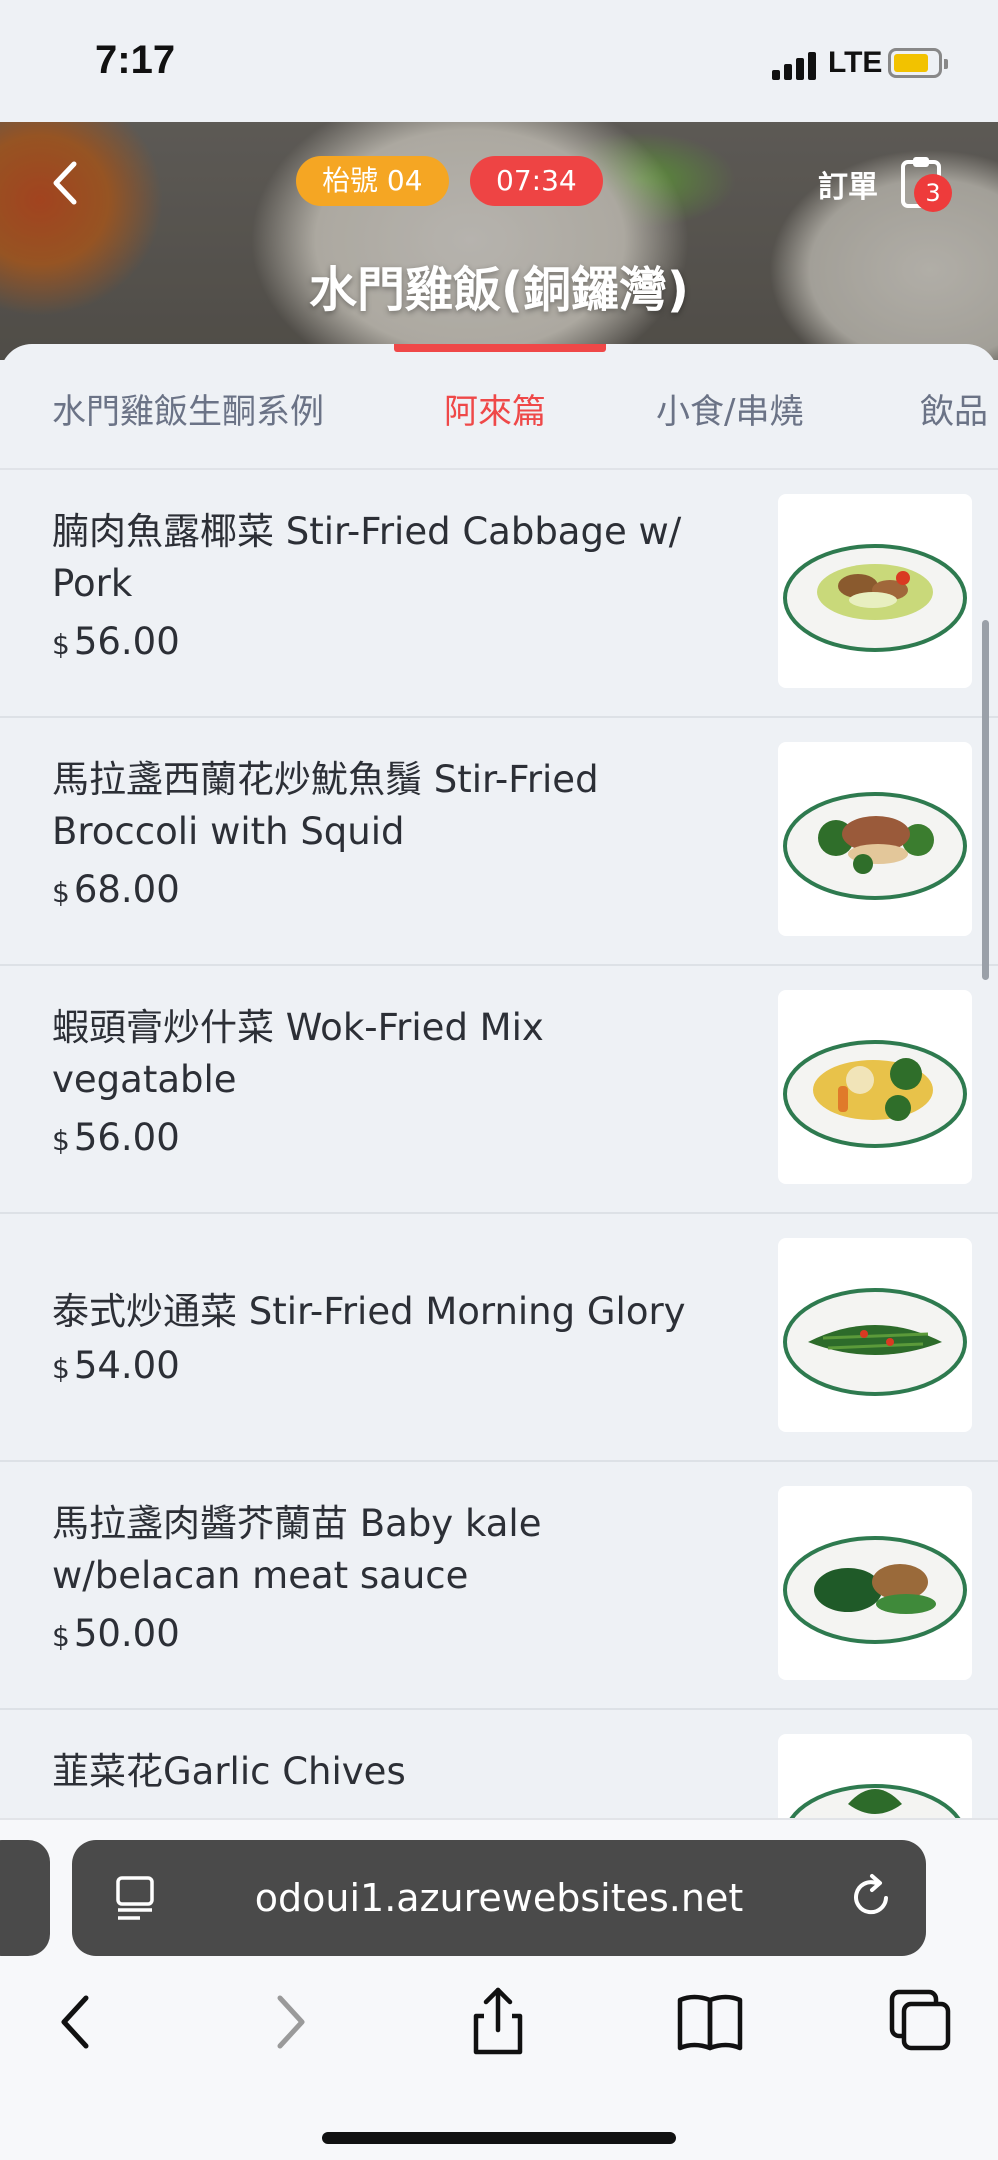  Describe the element at coordinates (500, 348) in the screenshot. I see `active-tab-indicator` at that location.